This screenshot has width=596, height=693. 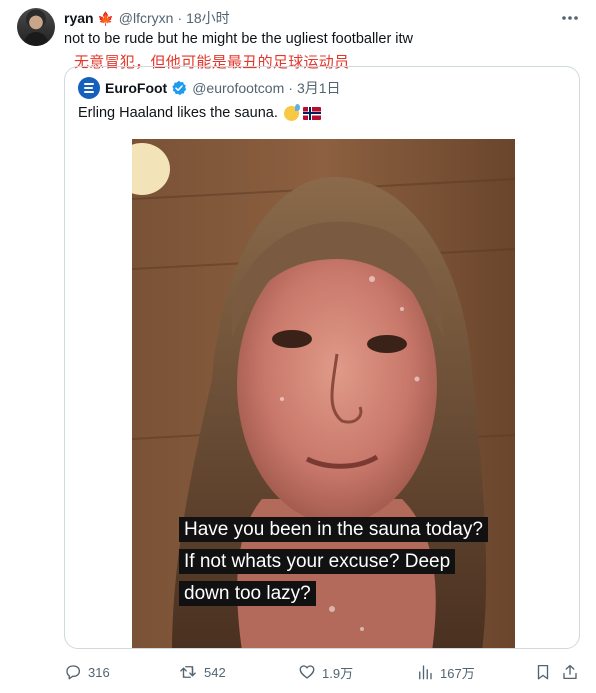 I want to click on quoted-author-handle: @eurofootcom, so click(x=238, y=88).